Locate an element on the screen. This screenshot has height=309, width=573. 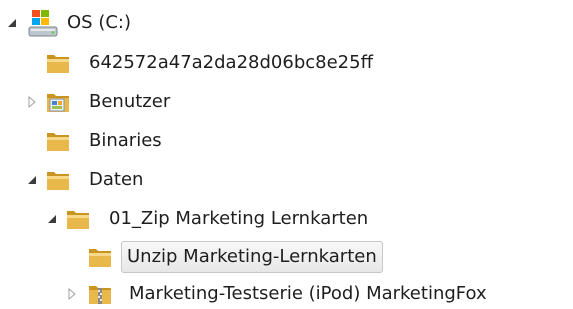
tree-item-label: Daten is located at coordinates (116, 179).